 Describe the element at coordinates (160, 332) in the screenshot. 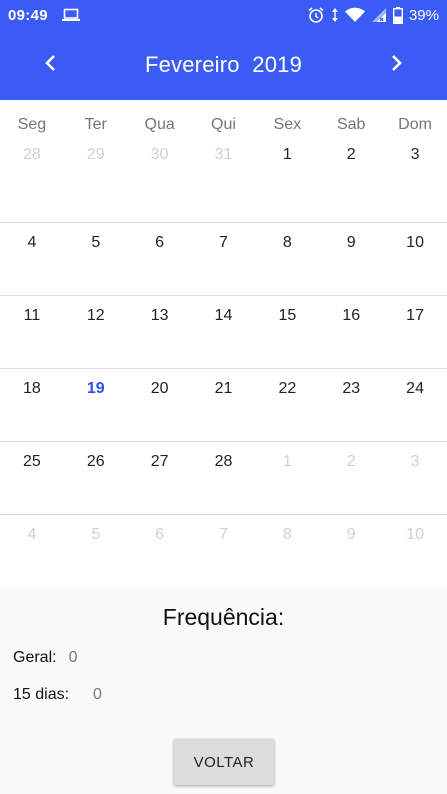

I see `calendar-day: 13` at that location.